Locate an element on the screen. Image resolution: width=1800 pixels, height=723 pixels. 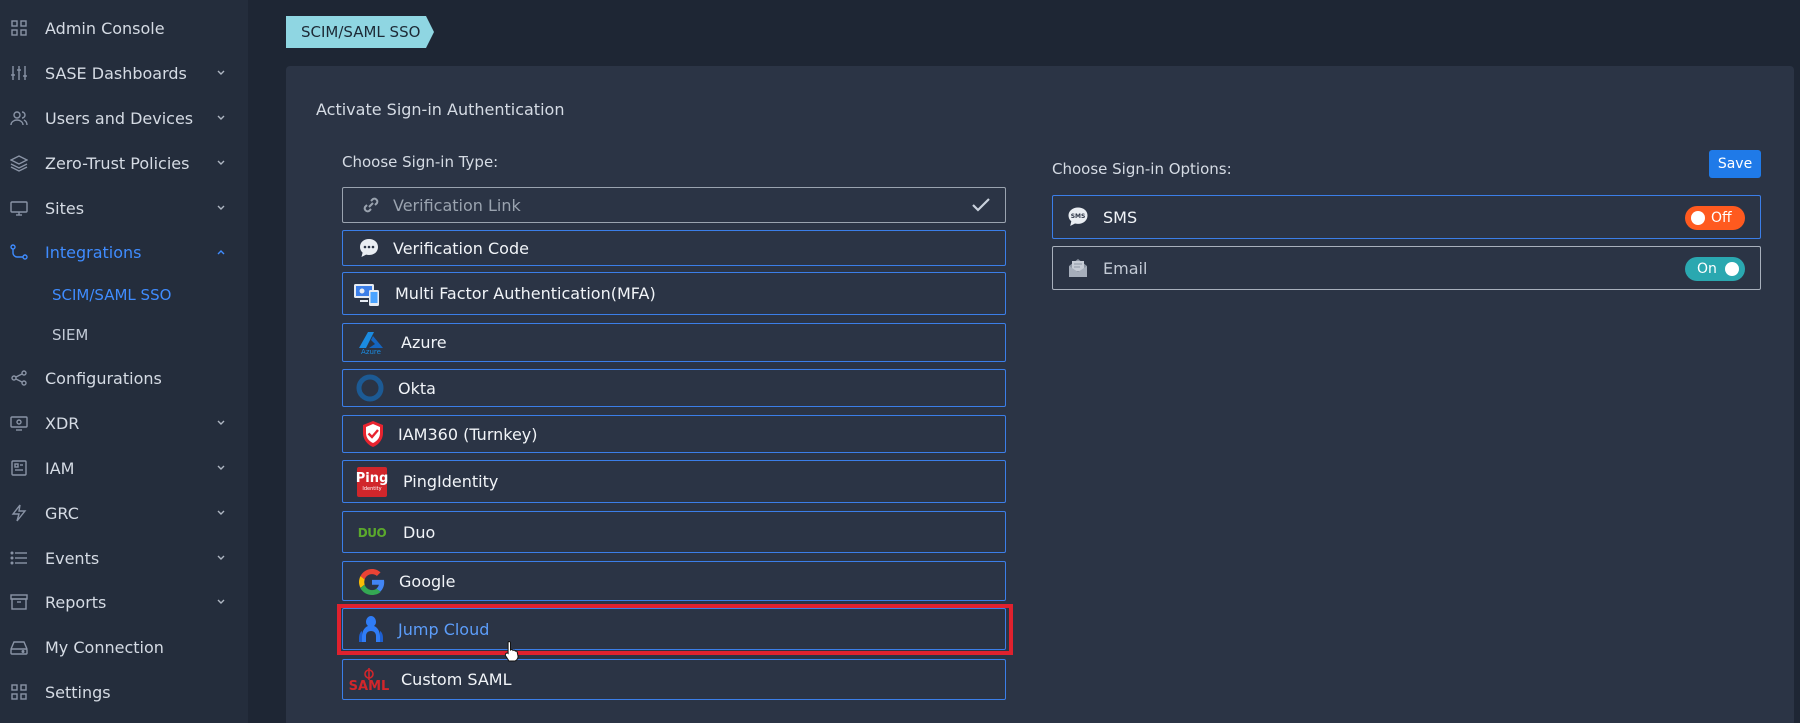
sms-icon: SMS is located at coordinates (1078, 217).